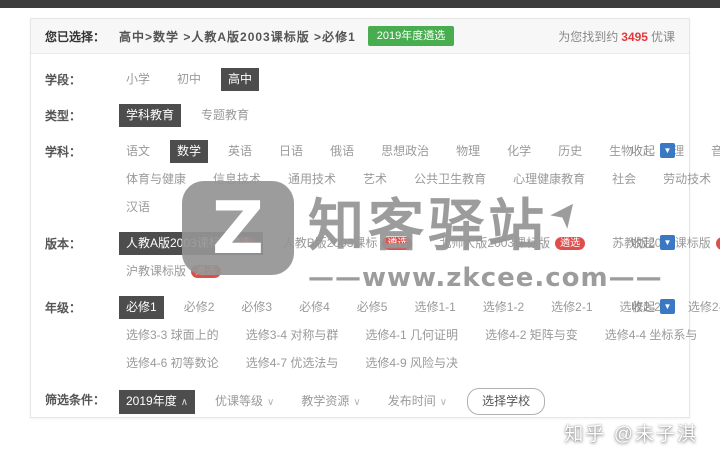 This screenshot has width=720, height=456. I want to click on filter-option: 数学, so click(189, 151).